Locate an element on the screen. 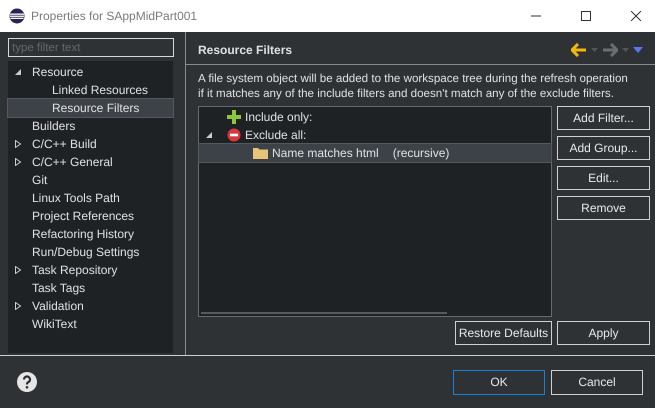 Image resolution: width=655 pixels, height=408 pixels. close-icon is located at coordinates (636, 16).